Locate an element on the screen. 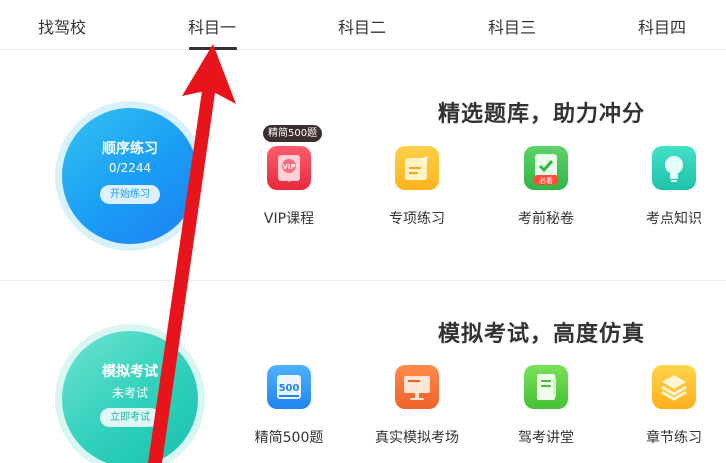 The image size is (726, 463). vip-icon-text: VIP is located at coordinates (288, 167).